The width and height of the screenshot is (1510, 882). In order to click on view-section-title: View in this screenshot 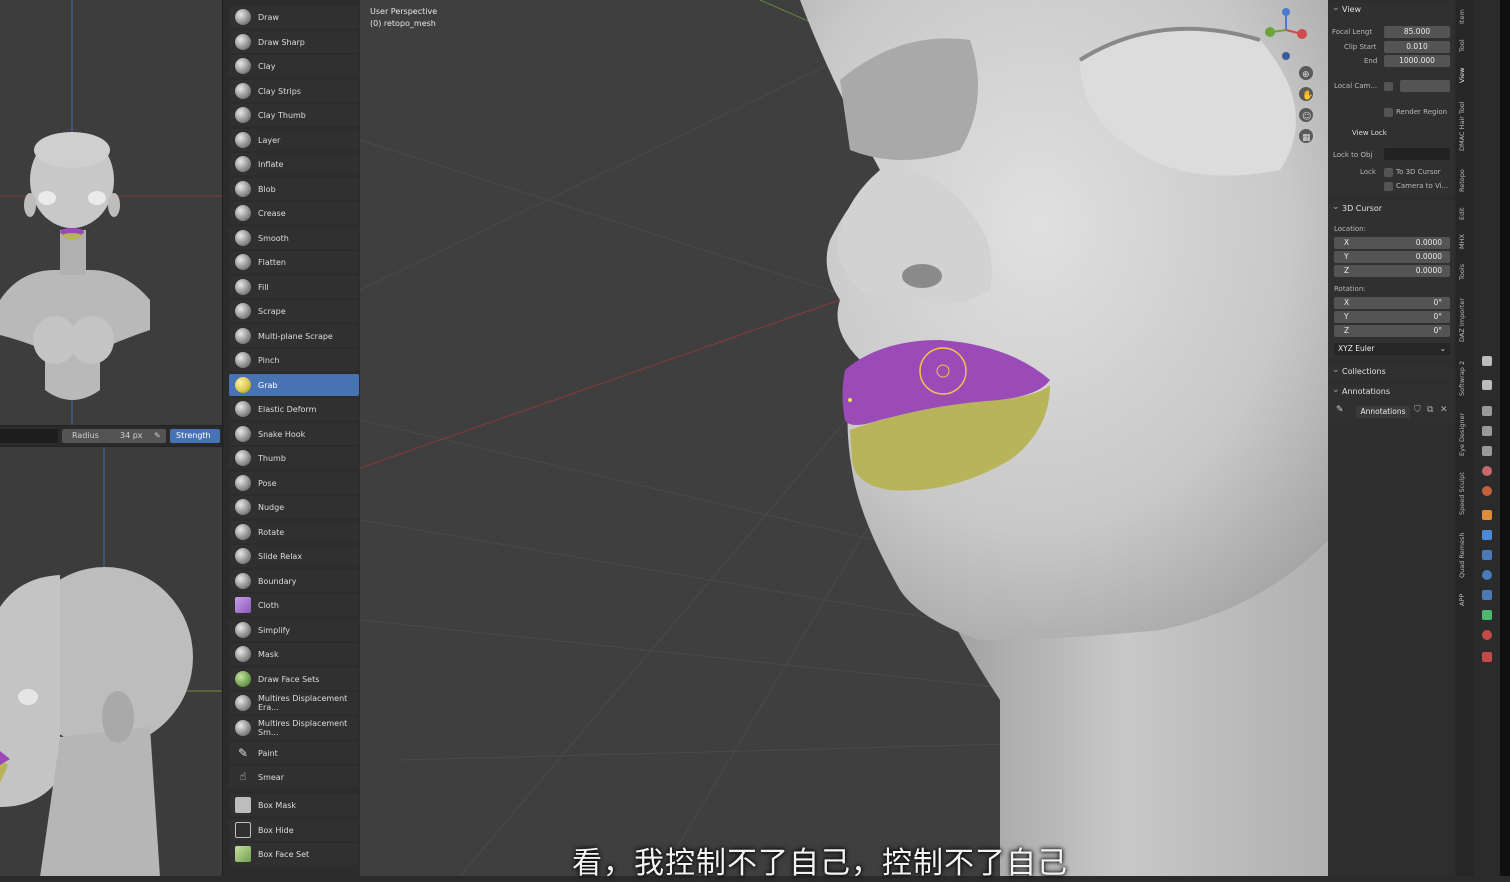, I will do `click(1391, 9)`.